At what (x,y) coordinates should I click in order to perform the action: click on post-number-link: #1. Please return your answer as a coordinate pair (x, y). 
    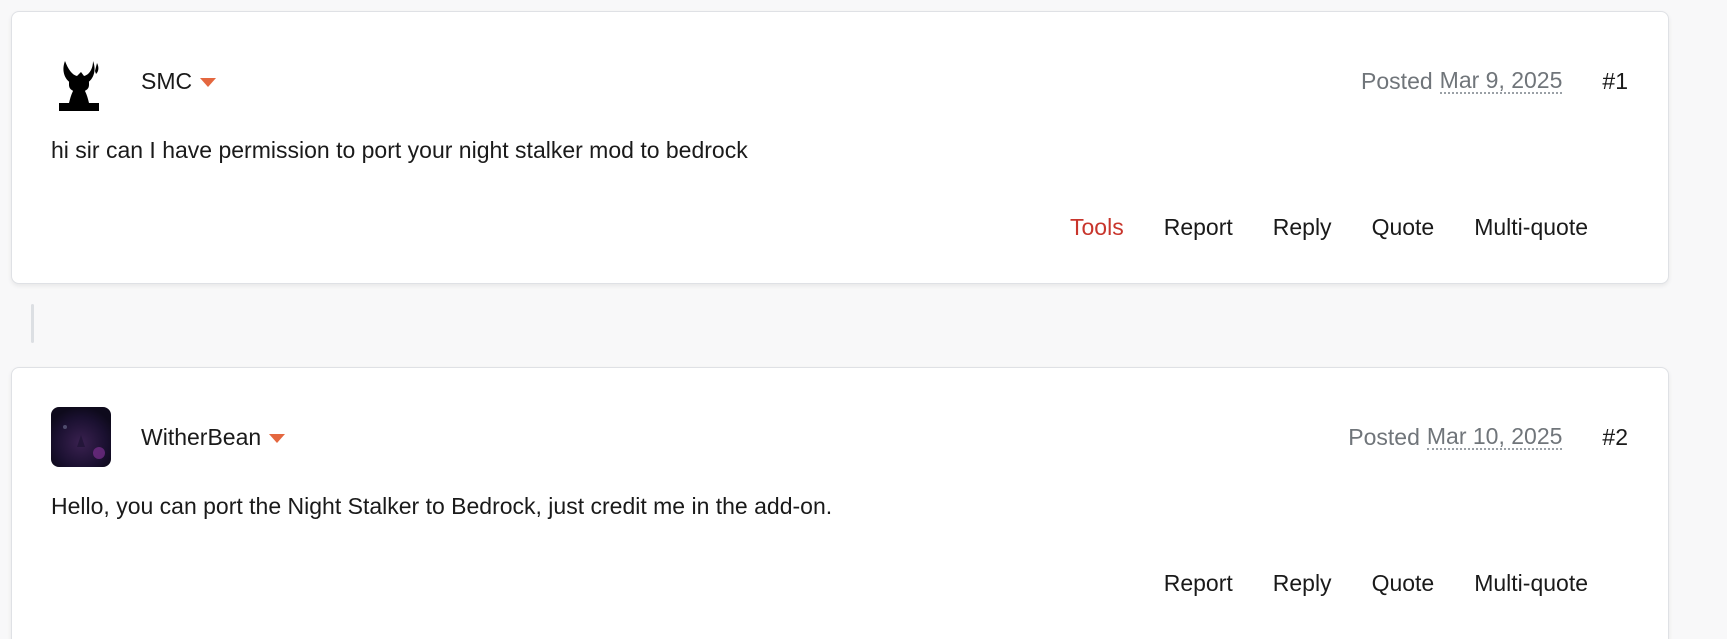
    Looking at the image, I should click on (1615, 81).